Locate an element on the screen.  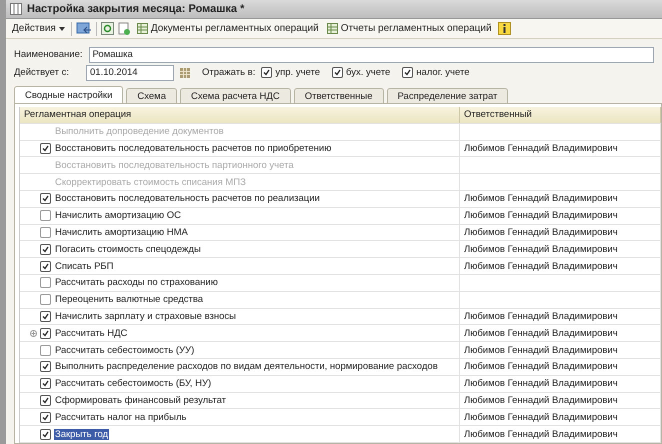
tab: Схема расчета НДС is located at coordinates (235, 96).